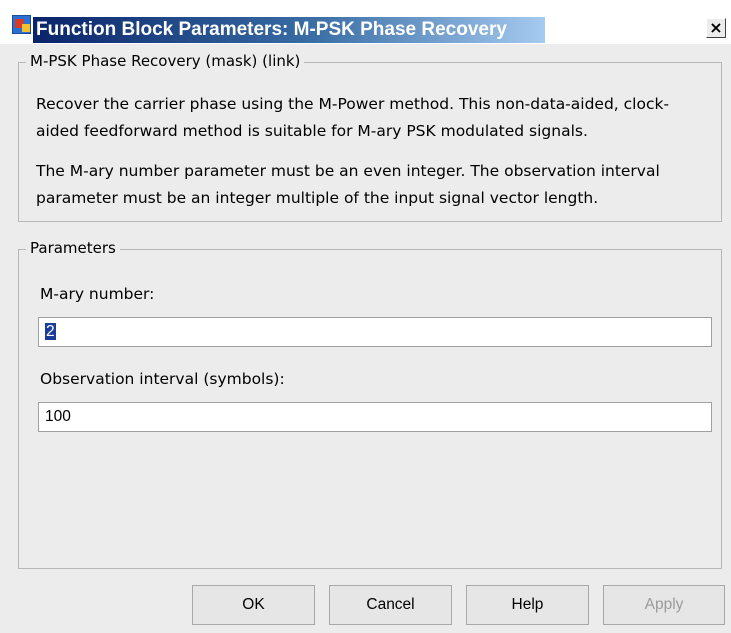 The width and height of the screenshot is (731, 633). I want to click on icon-part-yellow, so click(26, 28).